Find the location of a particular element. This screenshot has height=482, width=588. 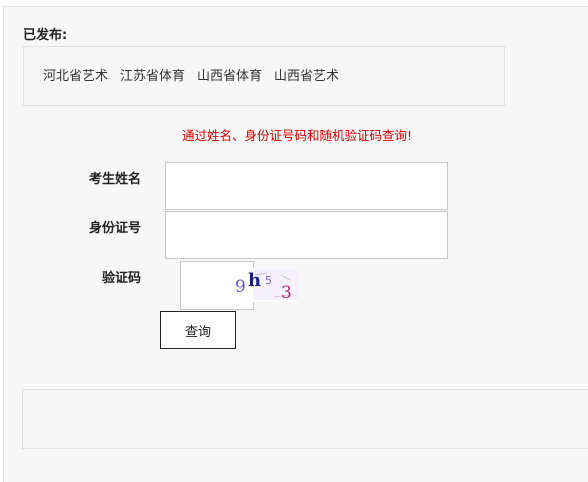

captcha-char: 5 is located at coordinates (268, 280).